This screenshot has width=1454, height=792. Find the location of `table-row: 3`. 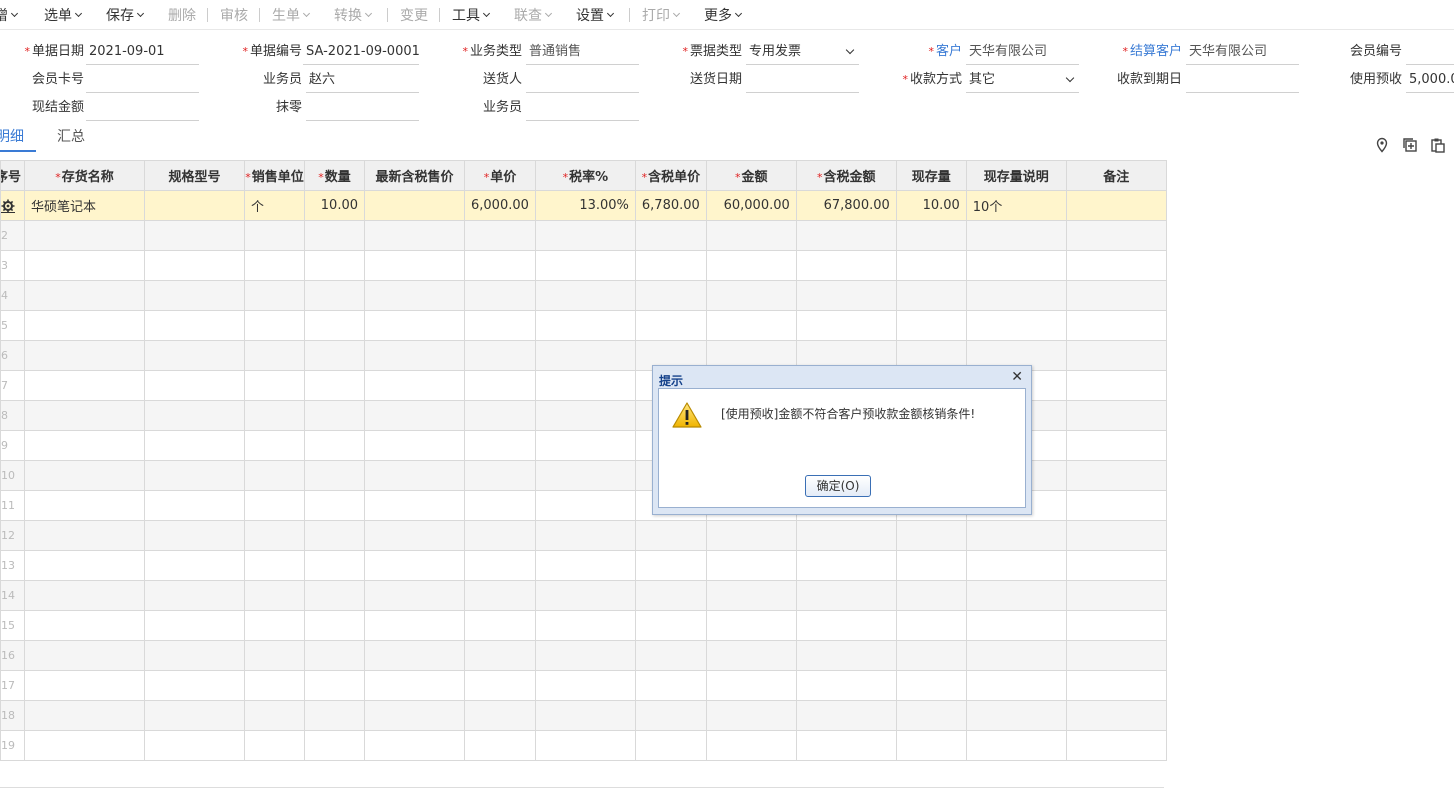

table-row: 3 is located at coordinates (583, 265).